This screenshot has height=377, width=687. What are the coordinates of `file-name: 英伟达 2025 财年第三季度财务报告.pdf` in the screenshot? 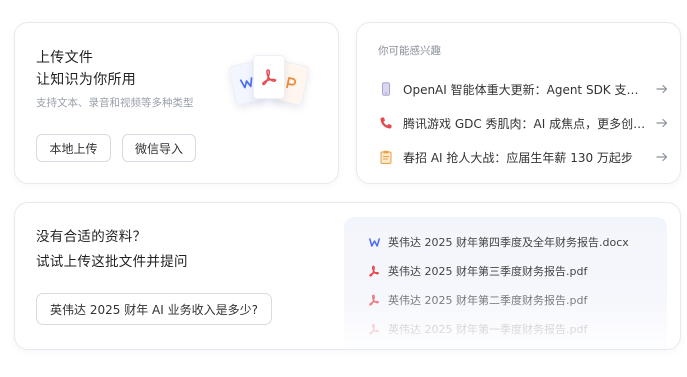 It's located at (488, 271).